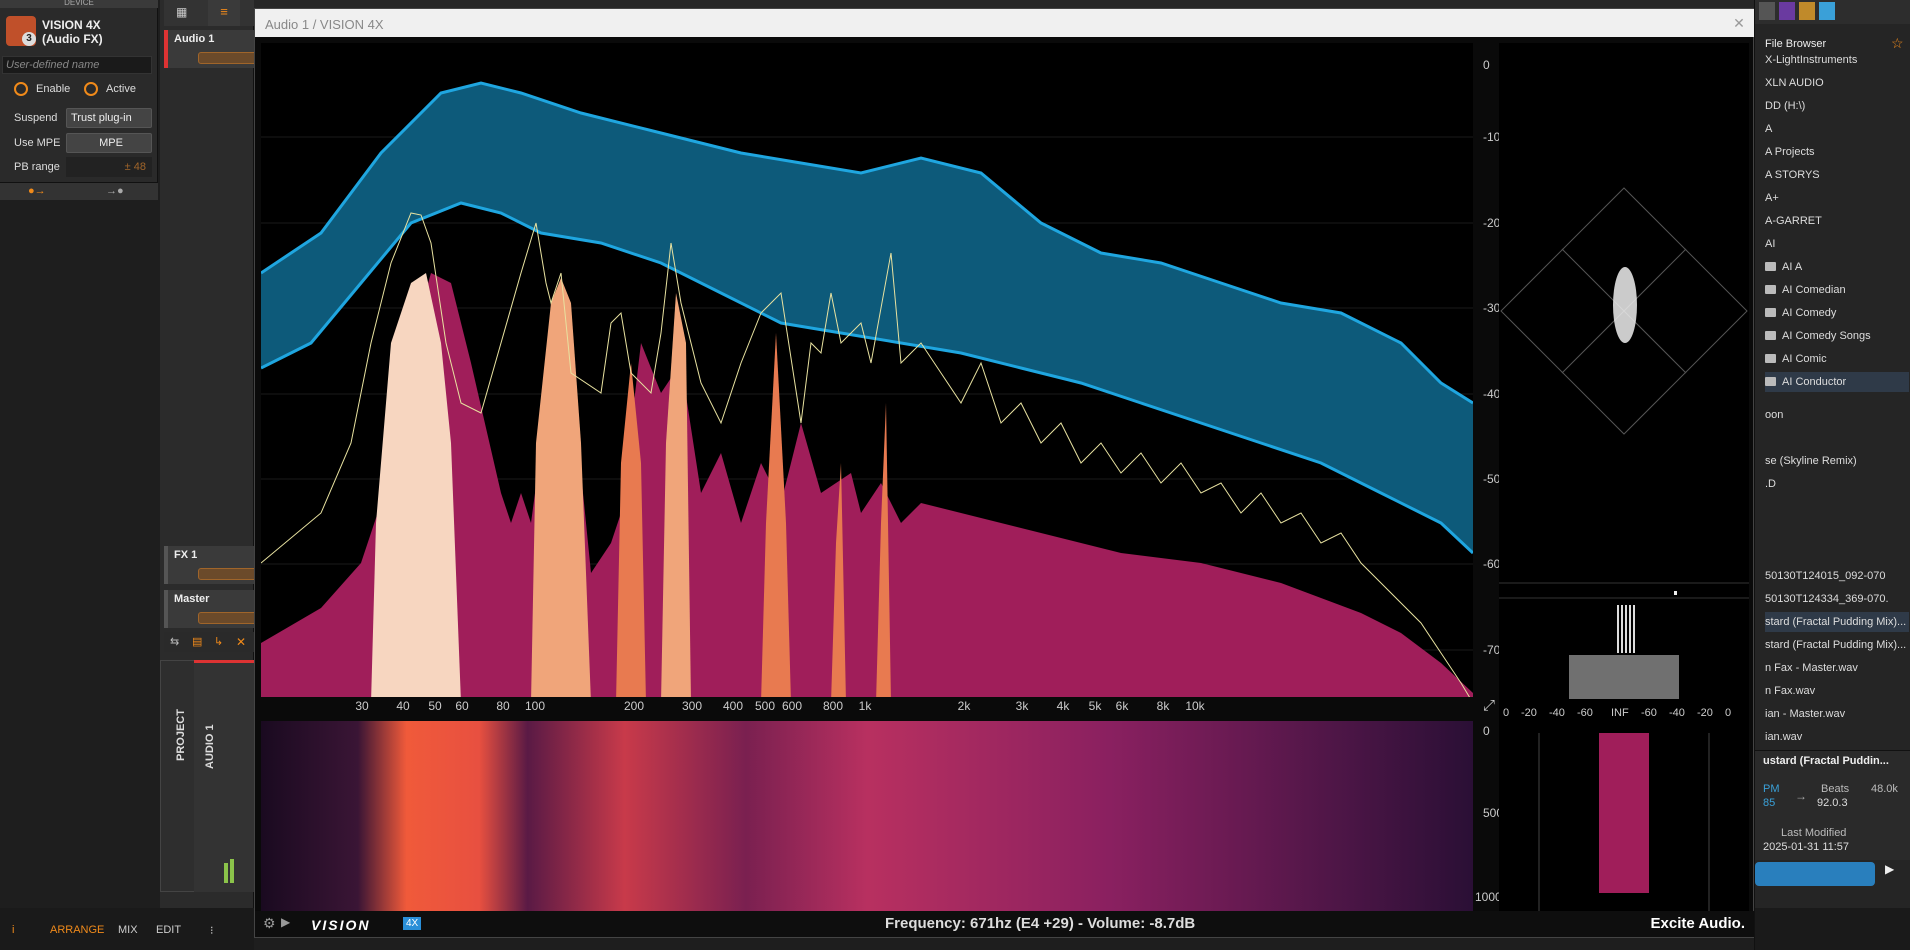 This screenshot has width=1910, height=950. What do you see at coordinates (1837, 267) in the screenshot?
I see `browser-folder: AI A` at bounding box center [1837, 267].